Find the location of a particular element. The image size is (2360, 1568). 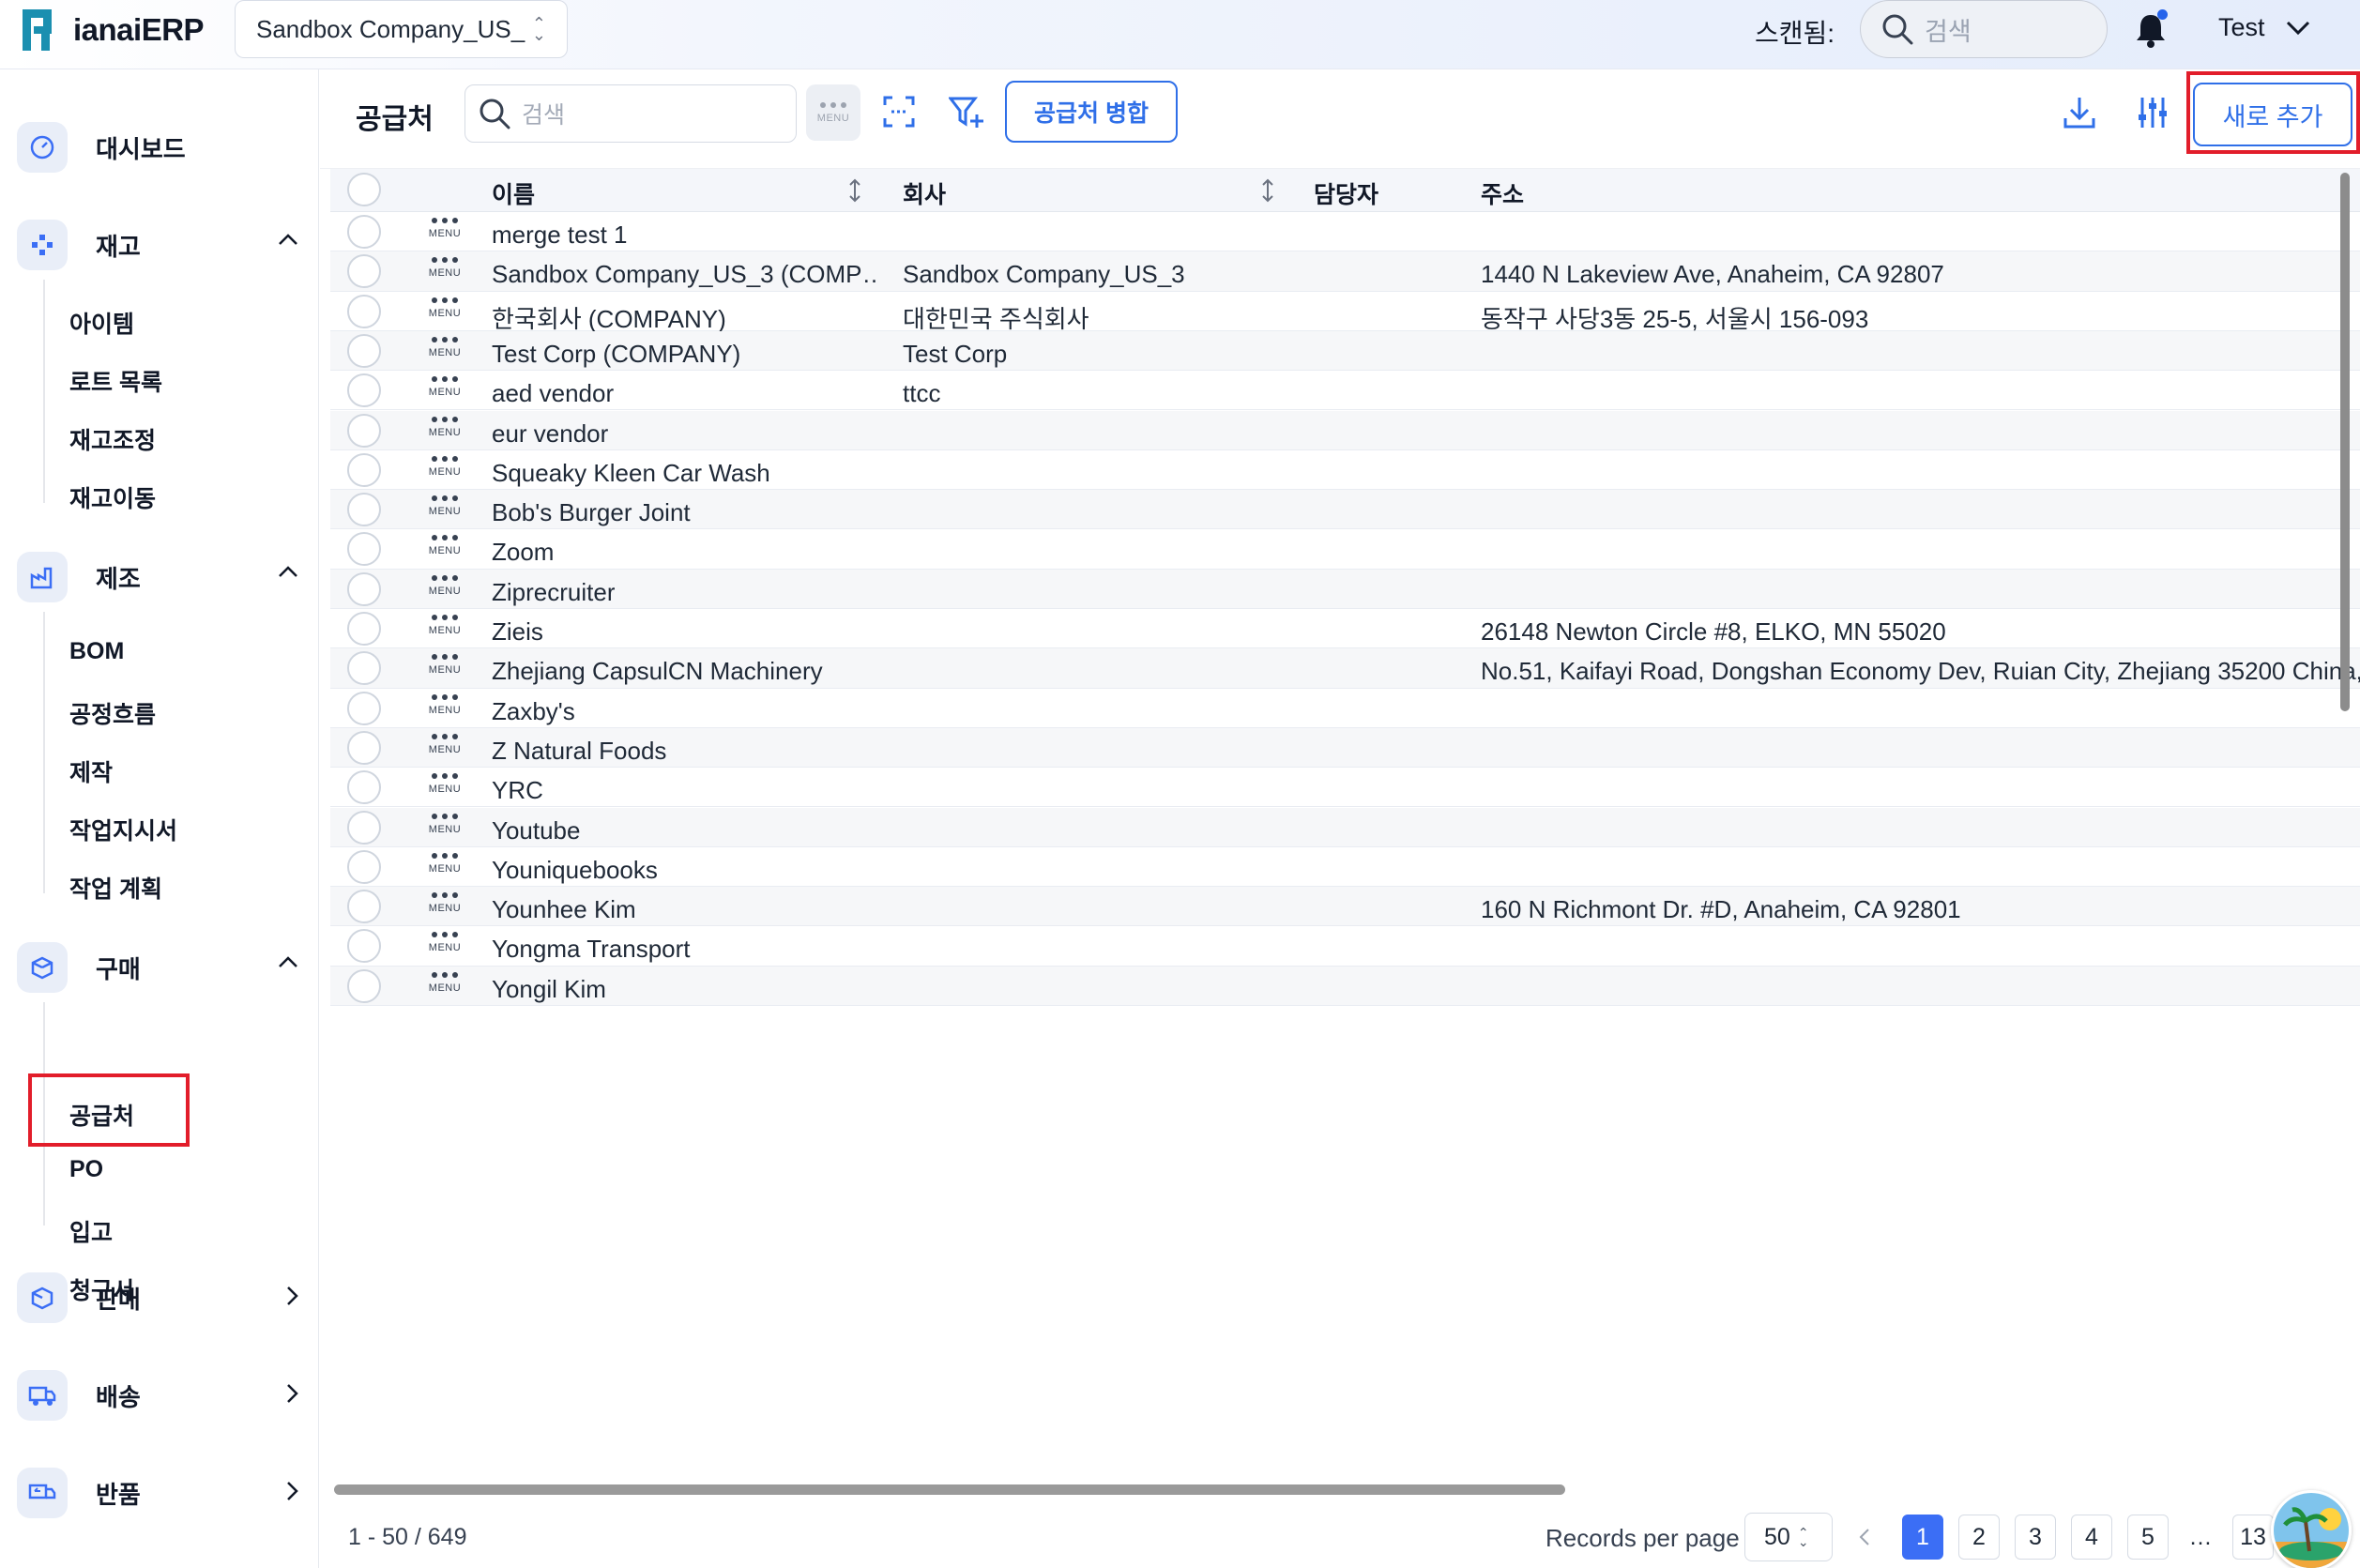

sidebar-item-lots: 로트 목록 is located at coordinates (115, 381).